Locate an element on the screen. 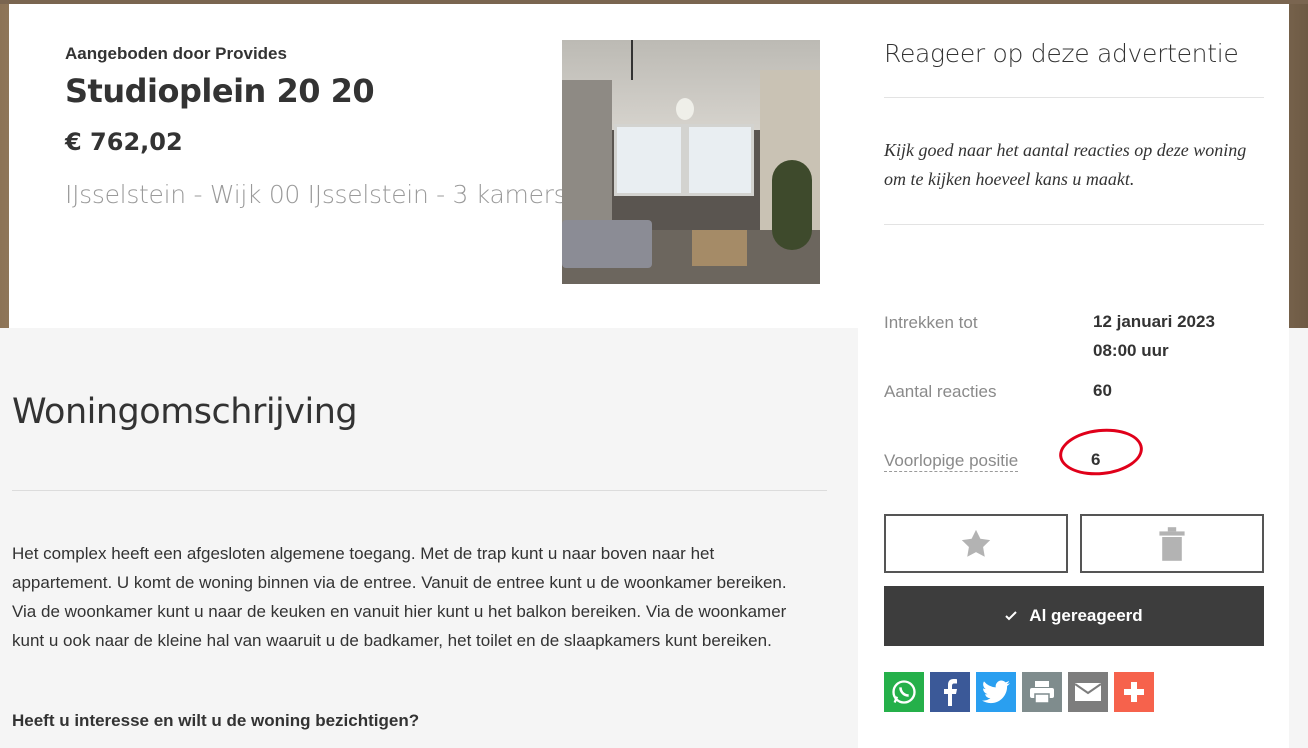 This screenshot has height=748, width=1308. withdraw-time: 08:00 uur is located at coordinates (1131, 350).